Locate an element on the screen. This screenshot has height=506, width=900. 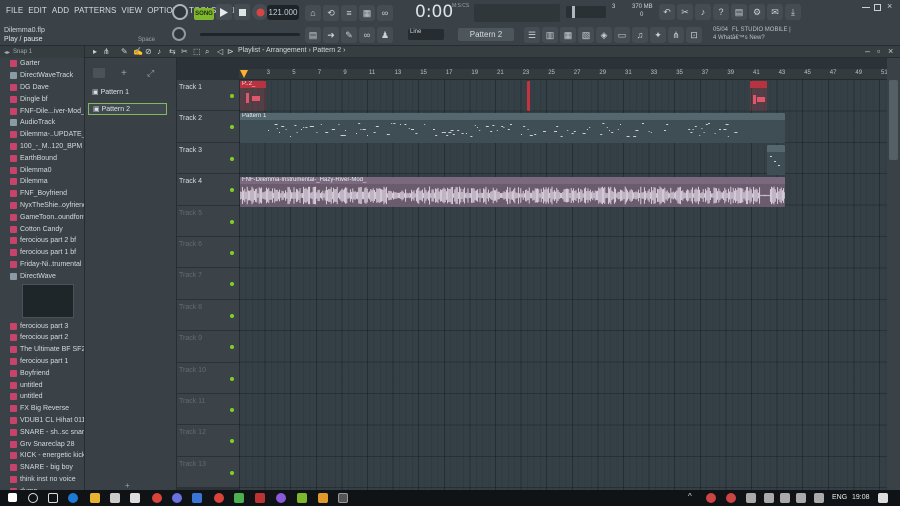
view-channel-button: ♫ is located at coordinates (640, 35).